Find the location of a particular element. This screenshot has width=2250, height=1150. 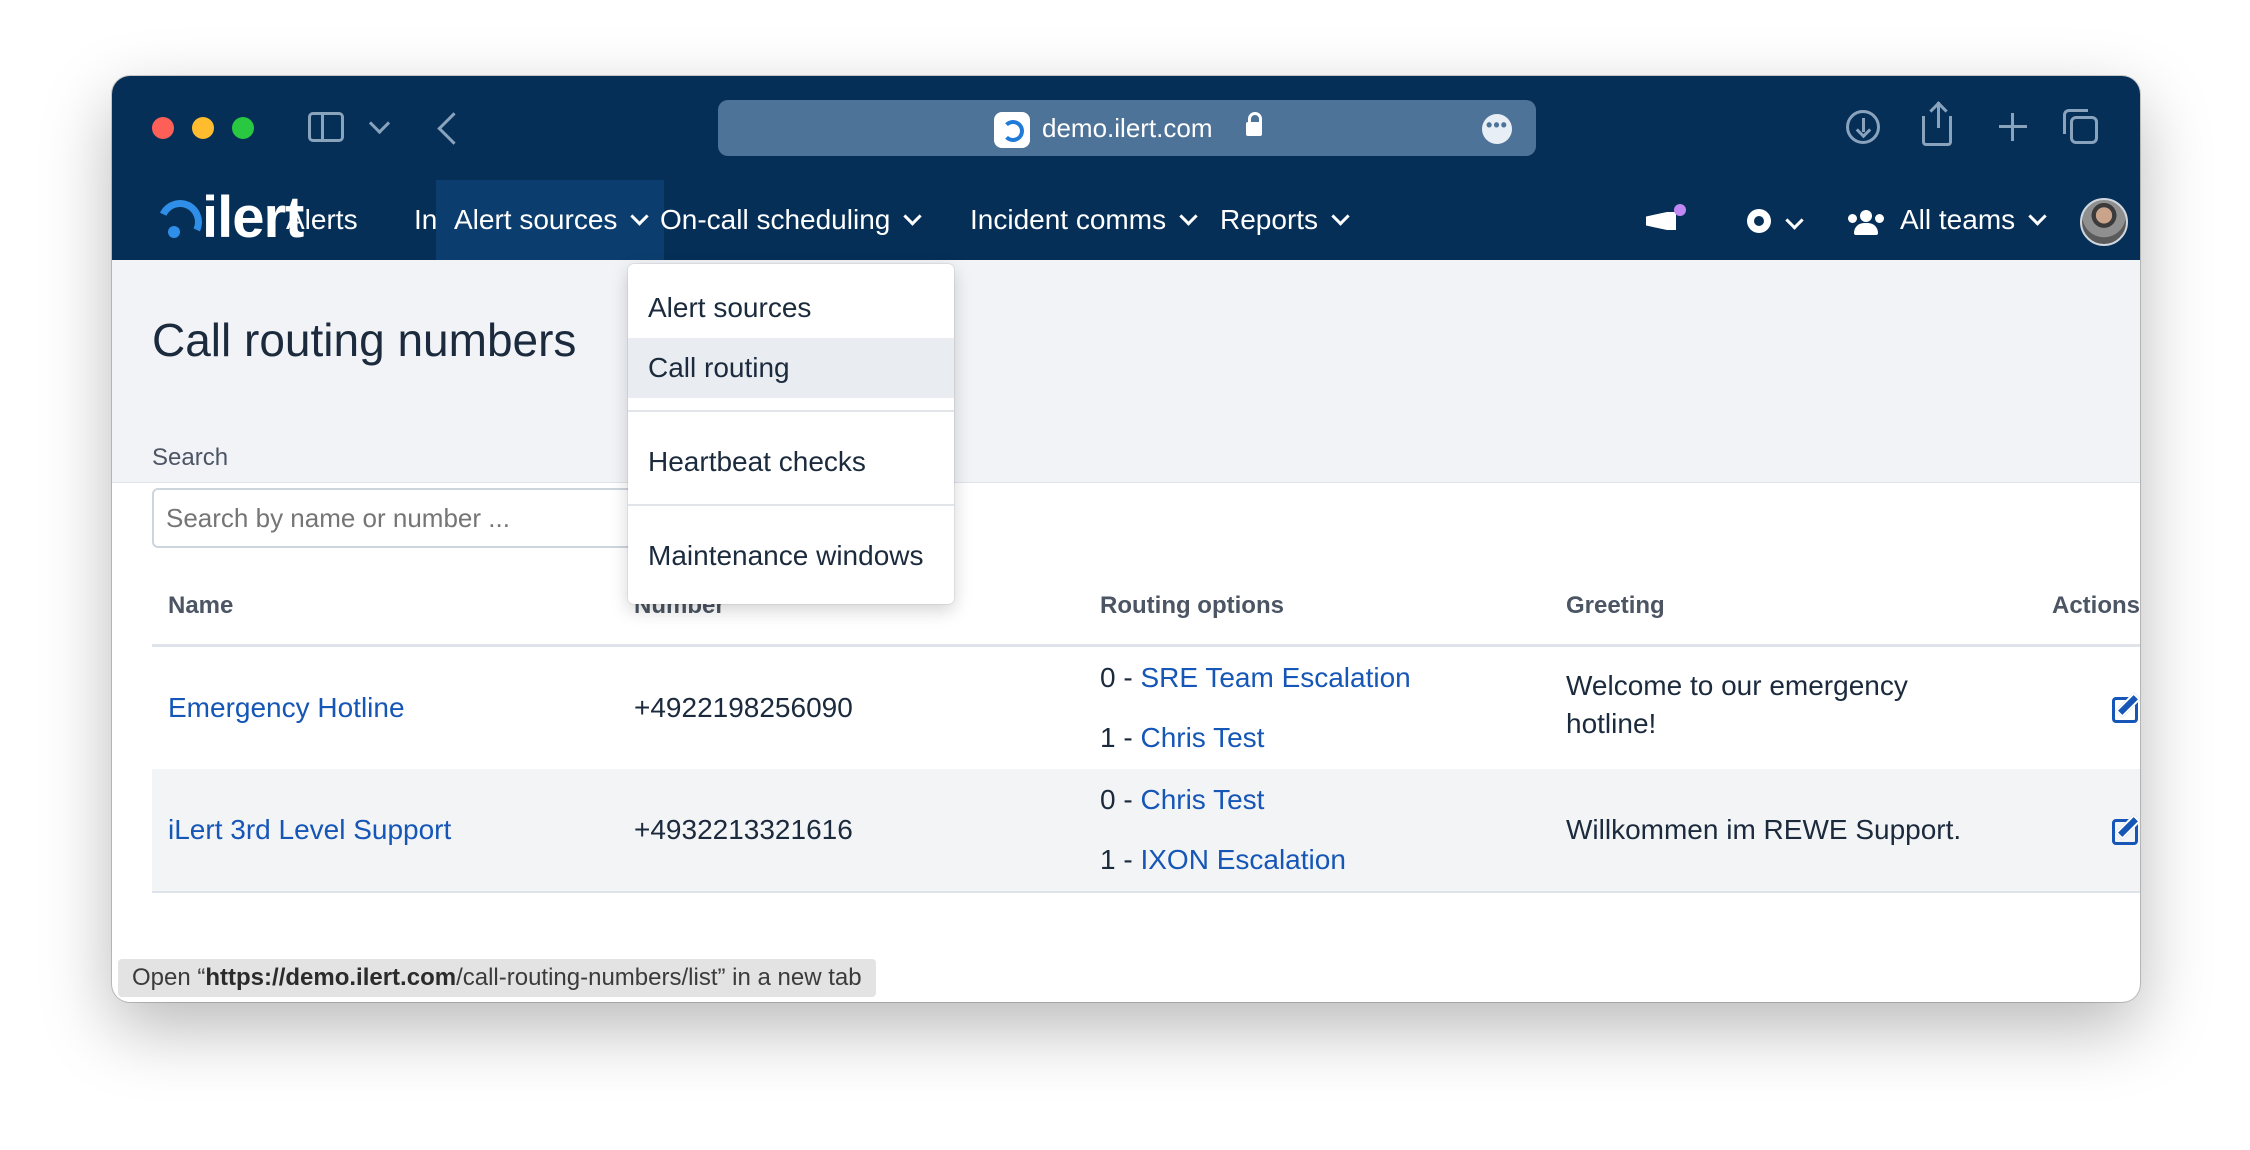

sidebar-toggle-icon is located at coordinates (326, 127).